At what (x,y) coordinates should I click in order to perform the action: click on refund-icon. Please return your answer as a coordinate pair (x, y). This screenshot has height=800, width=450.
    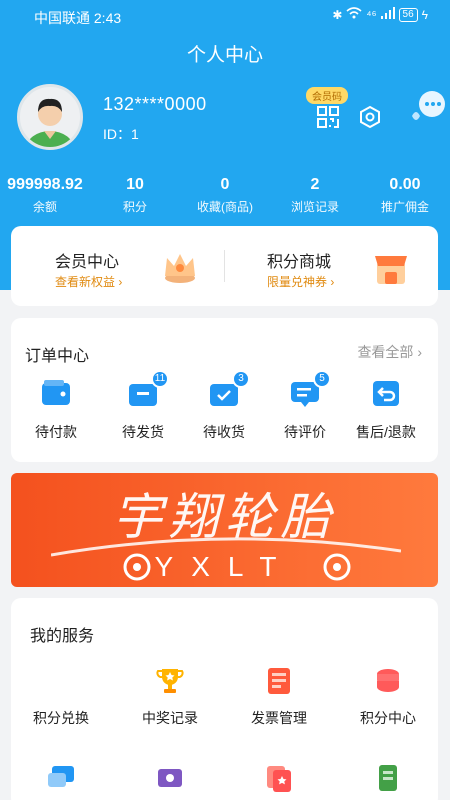
    Looking at the image, I should click on (386, 393).